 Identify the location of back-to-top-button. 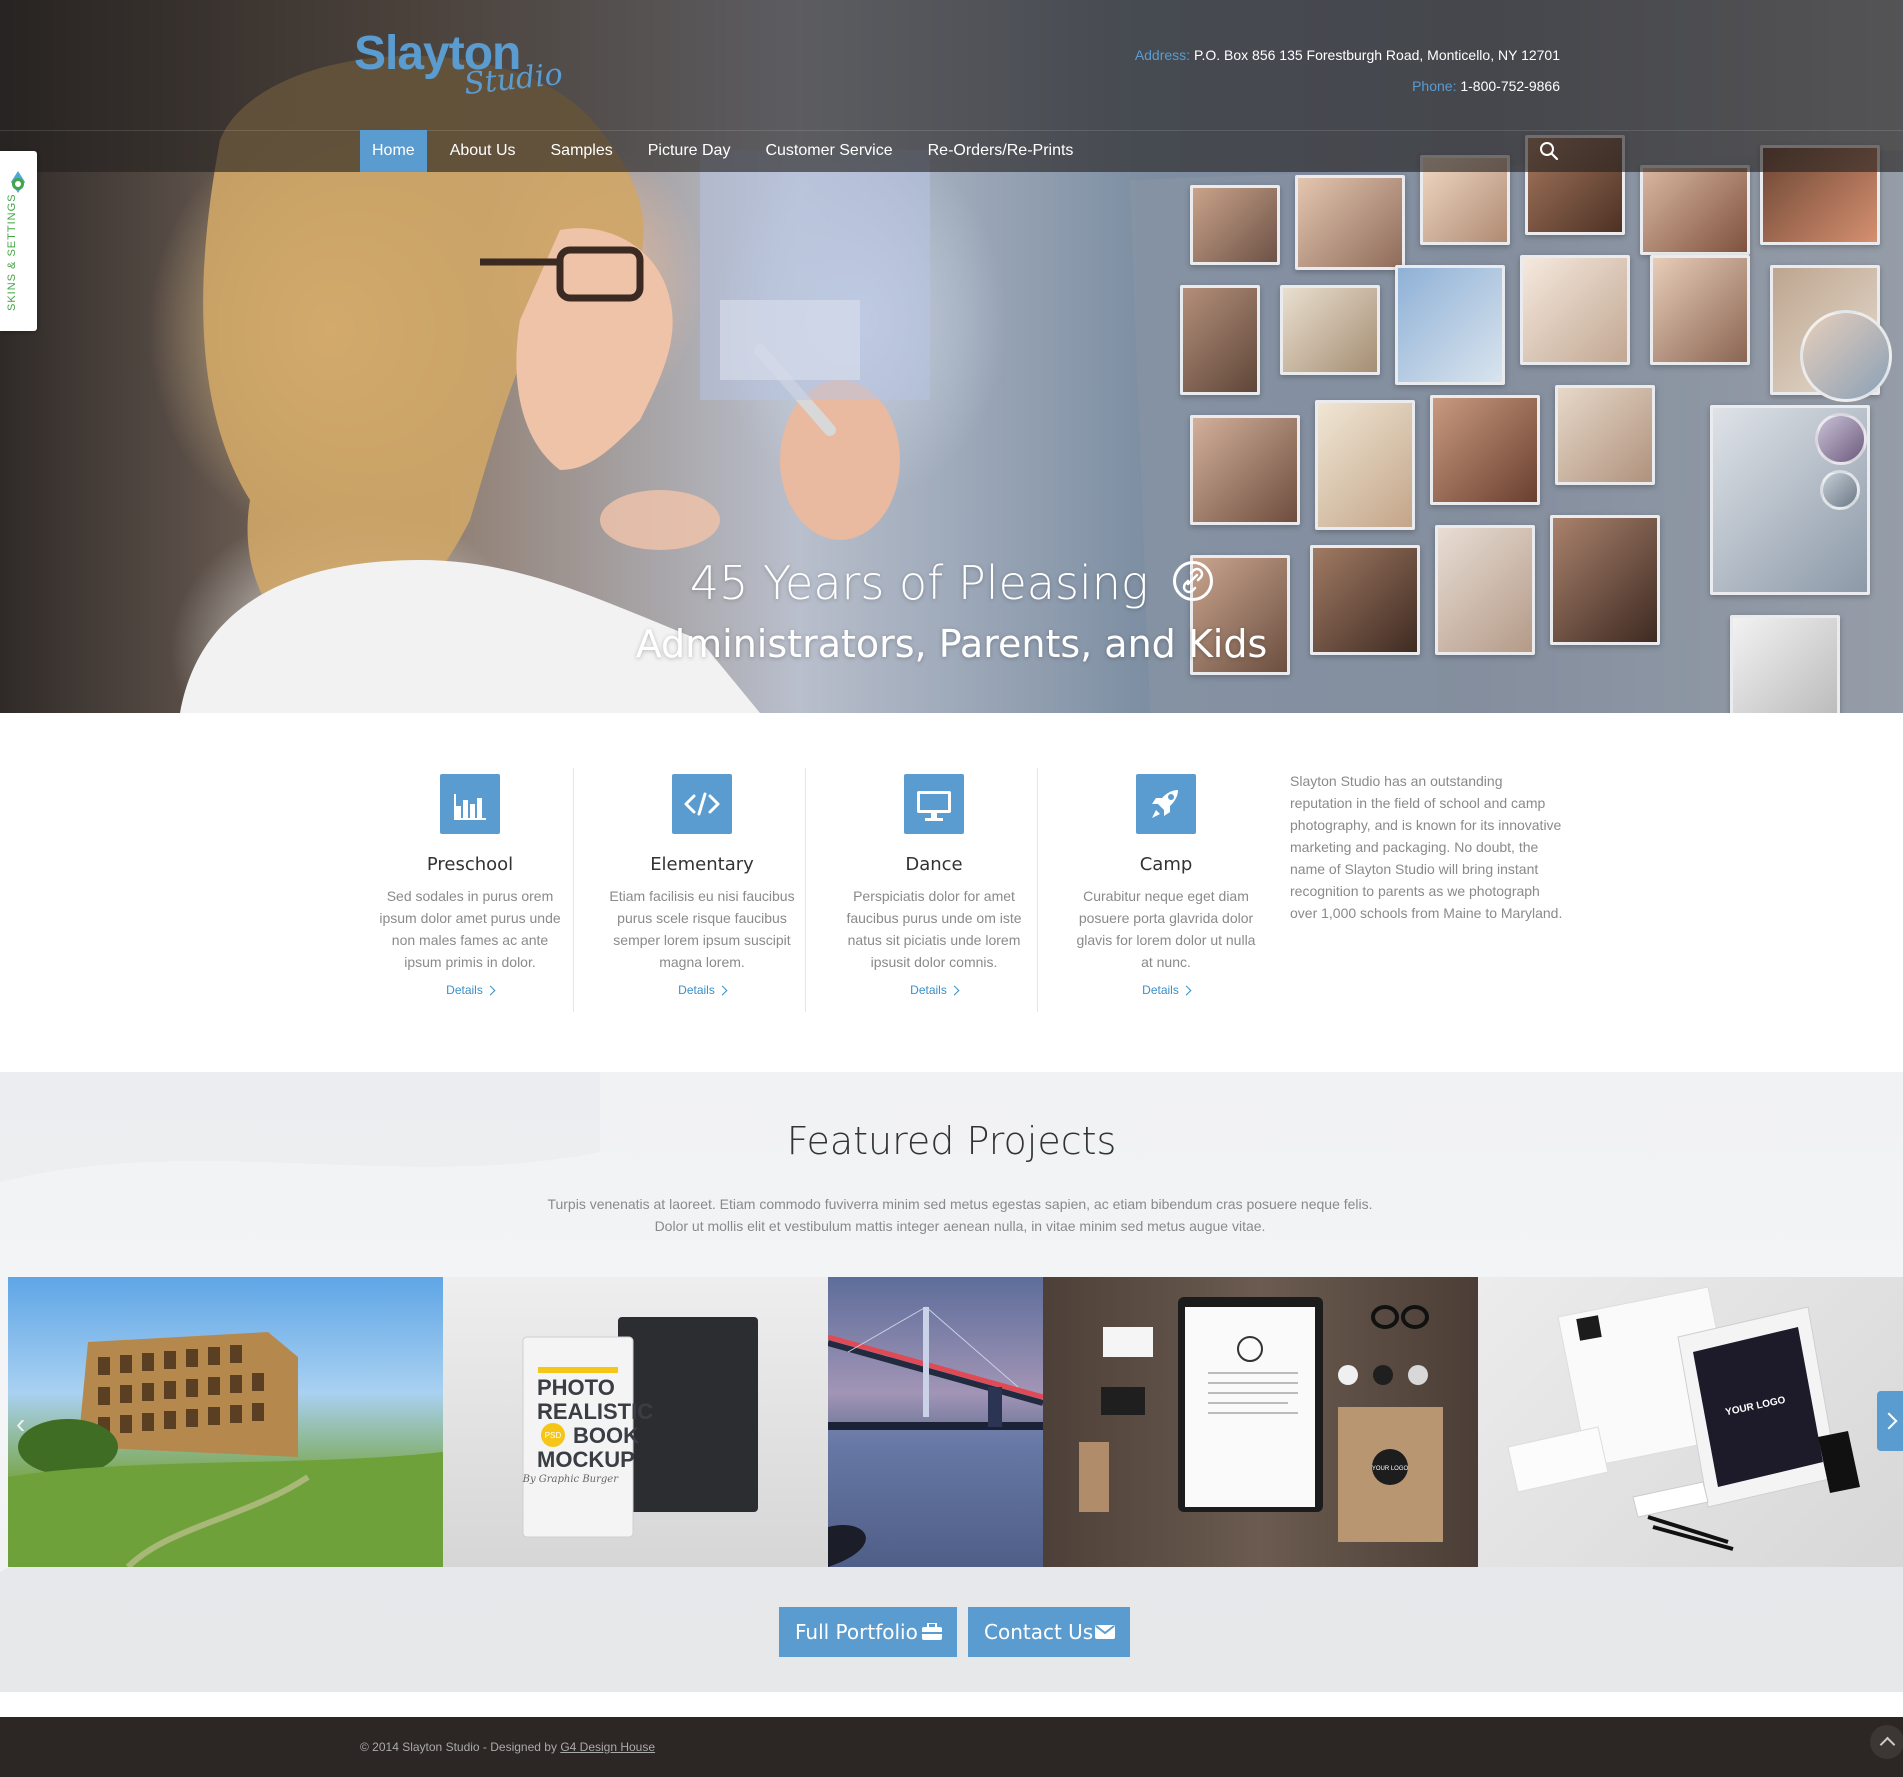
(1886, 1742).